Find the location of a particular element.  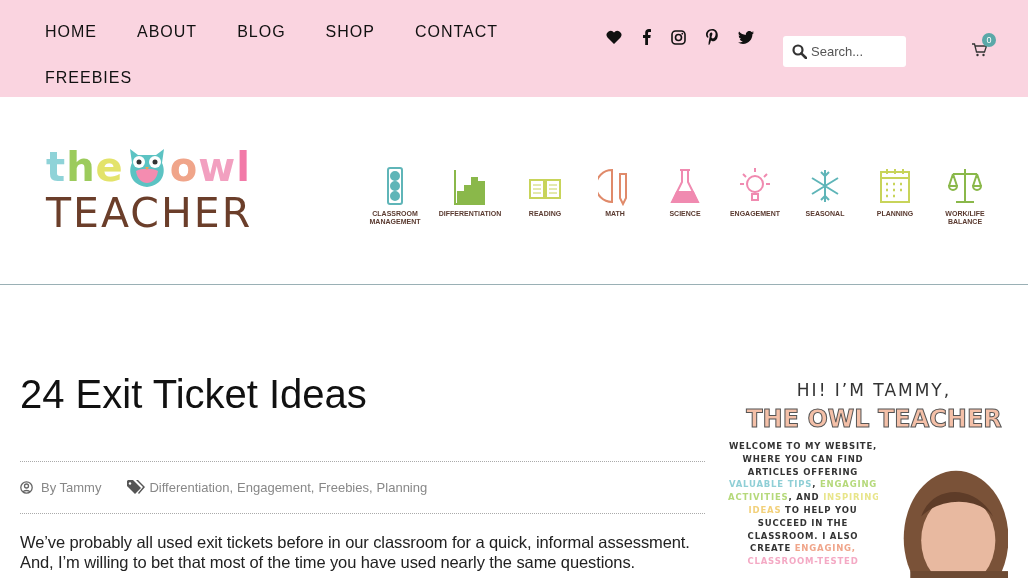

intro-text: CREATE ENGAGING, is located at coordinates (803, 549).